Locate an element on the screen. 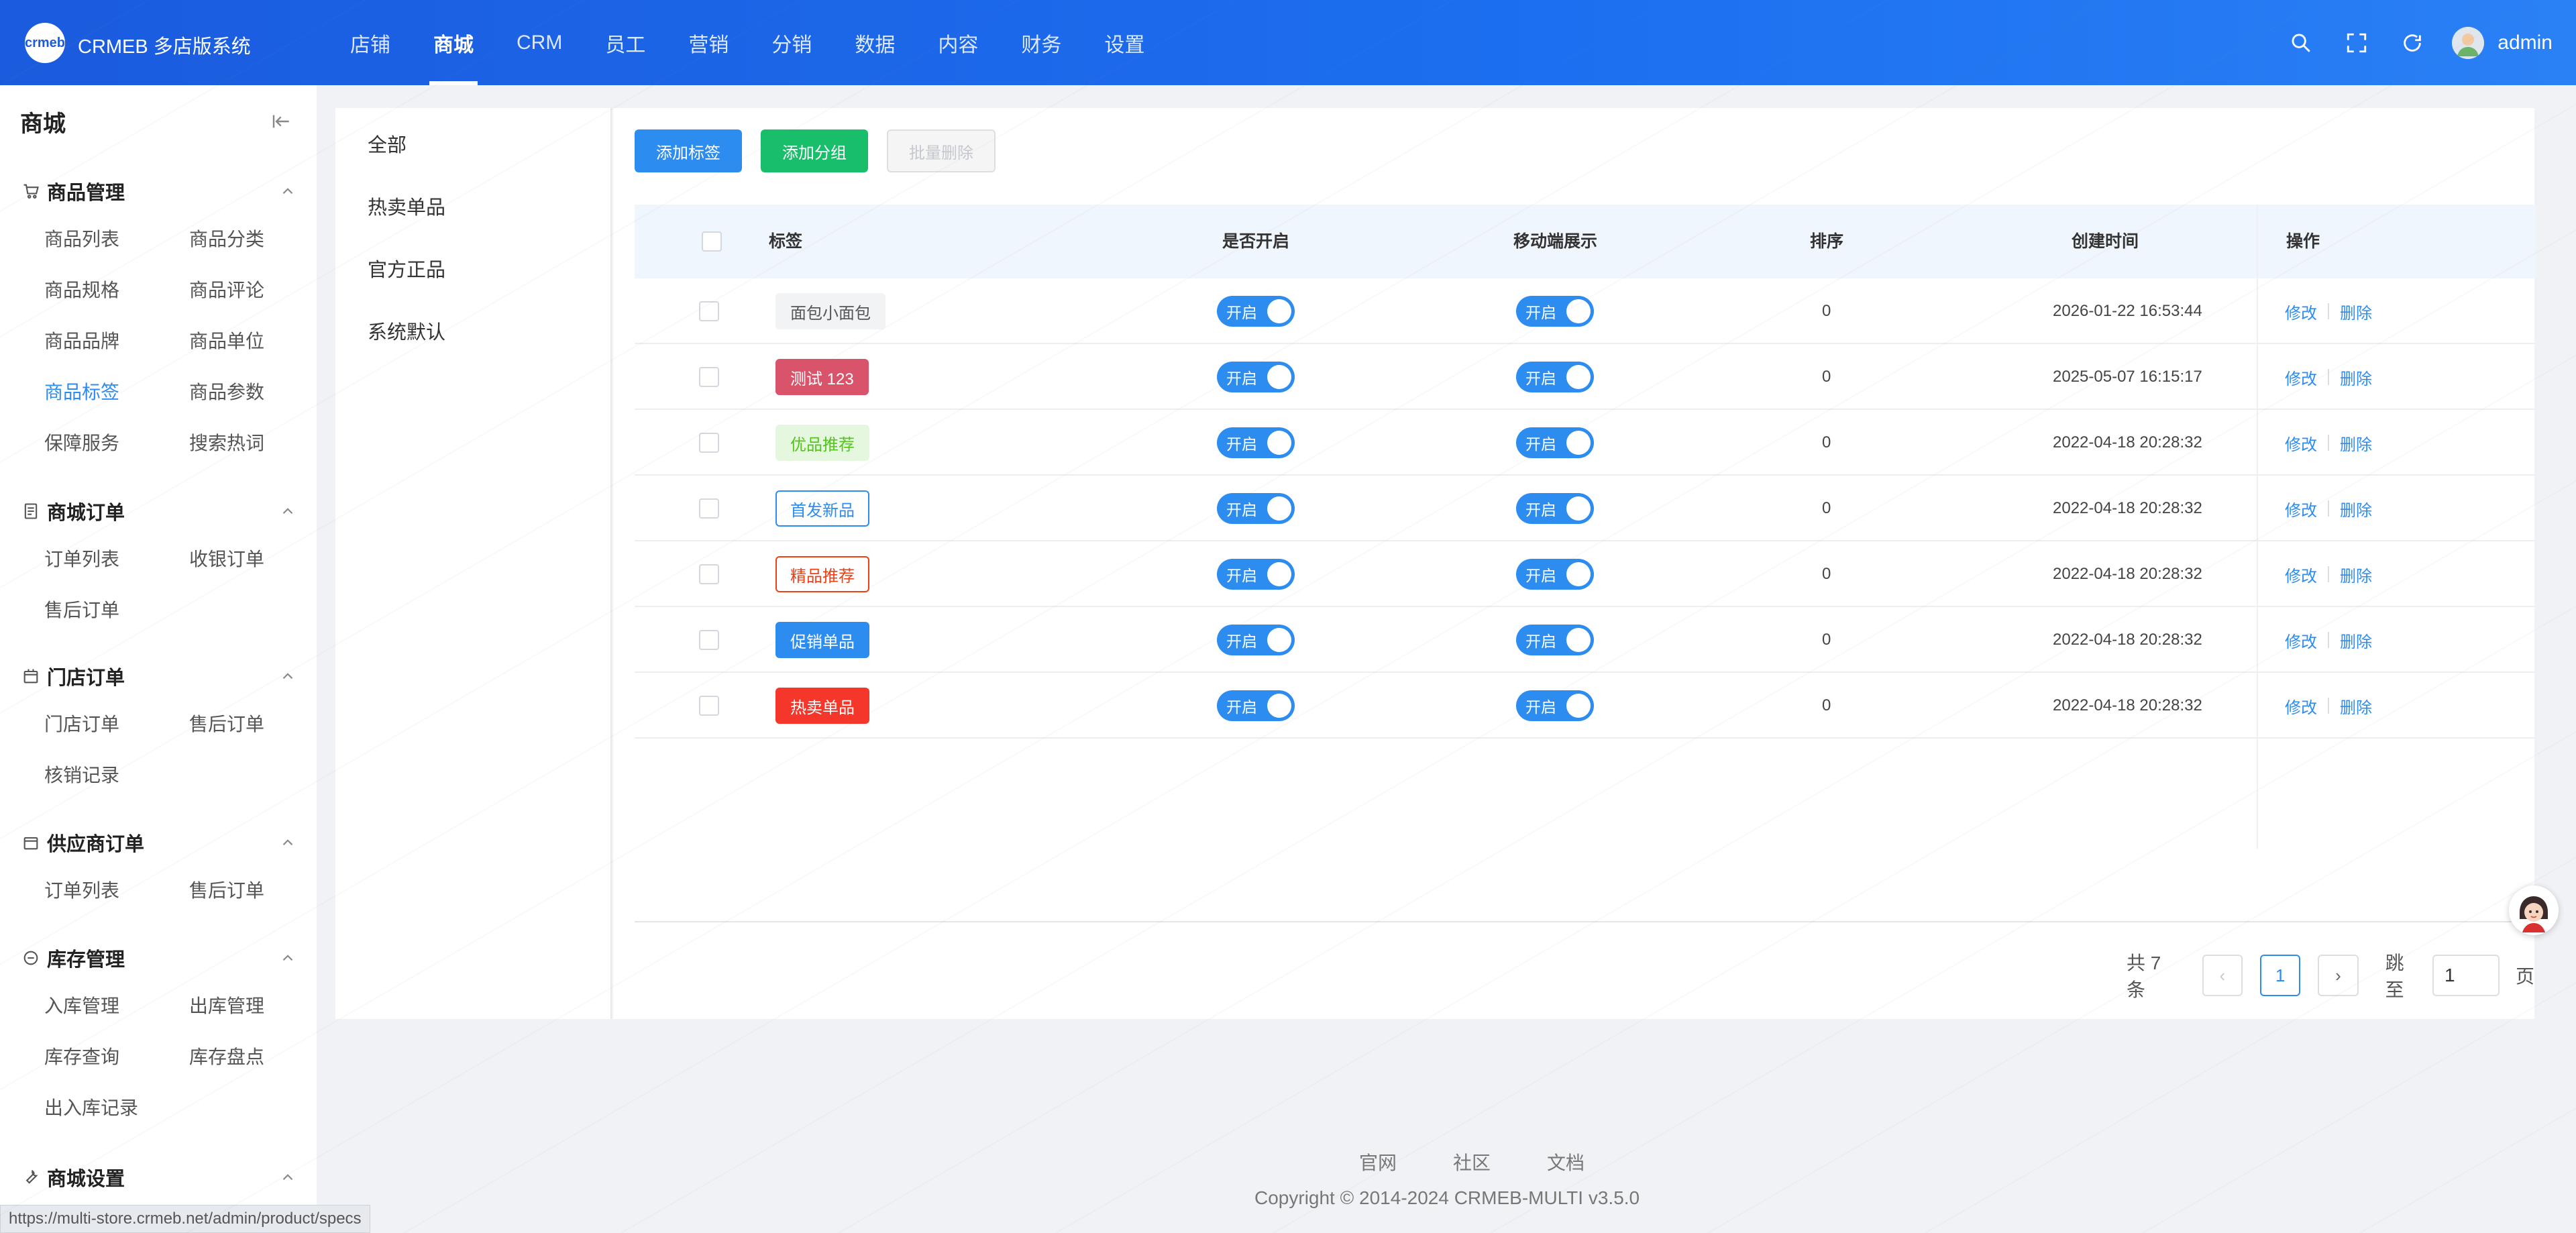 Image resolution: width=2576 pixels, height=1233 pixels. sidebar-item: 商品规格 is located at coordinates (81, 289).